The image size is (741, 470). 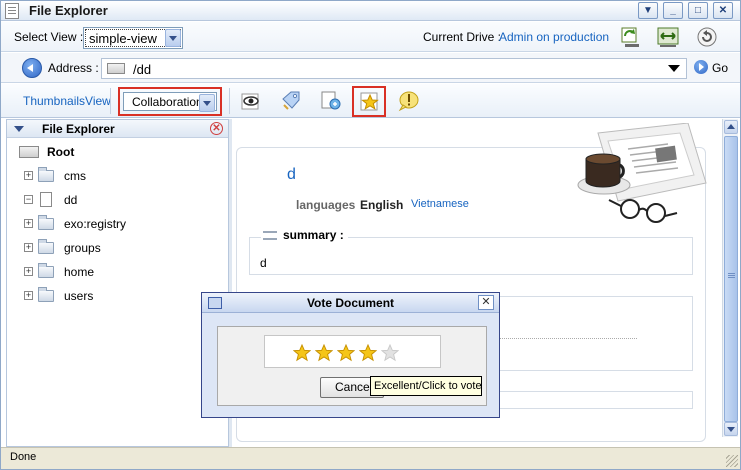 What do you see at coordinates (68, 10) in the screenshot?
I see `window-title: File Explorer` at bounding box center [68, 10].